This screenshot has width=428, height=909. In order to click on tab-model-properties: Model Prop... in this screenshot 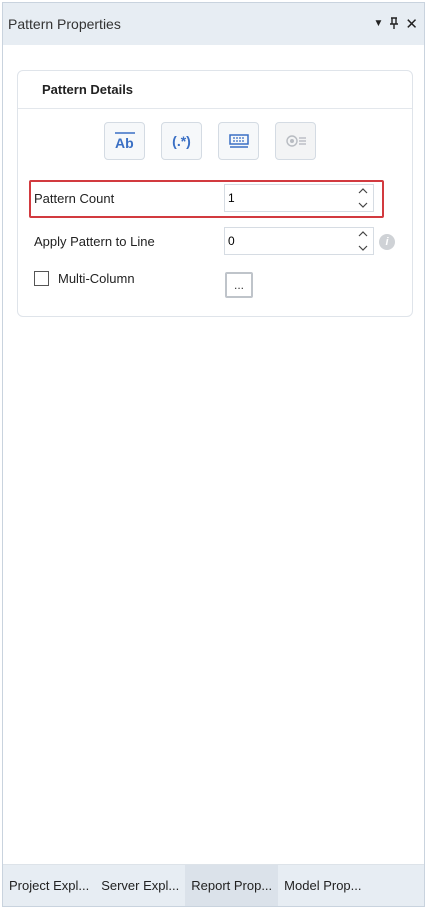, I will do `click(322, 885)`.